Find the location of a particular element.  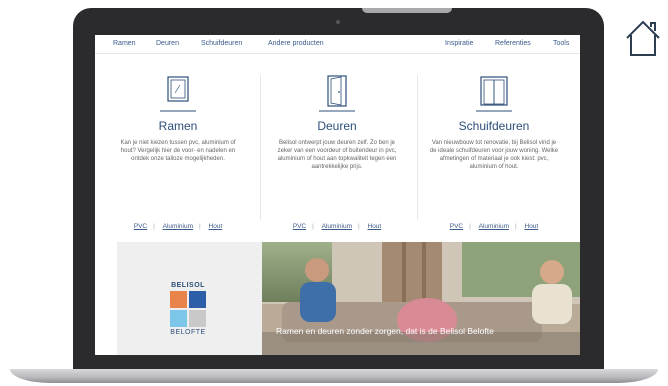

card-title: Deuren is located at coordinates (337, 126).